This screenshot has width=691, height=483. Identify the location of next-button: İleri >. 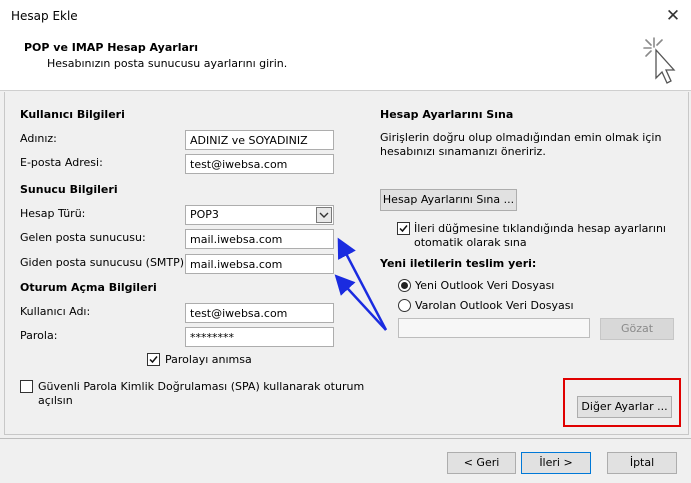
(556, 463).